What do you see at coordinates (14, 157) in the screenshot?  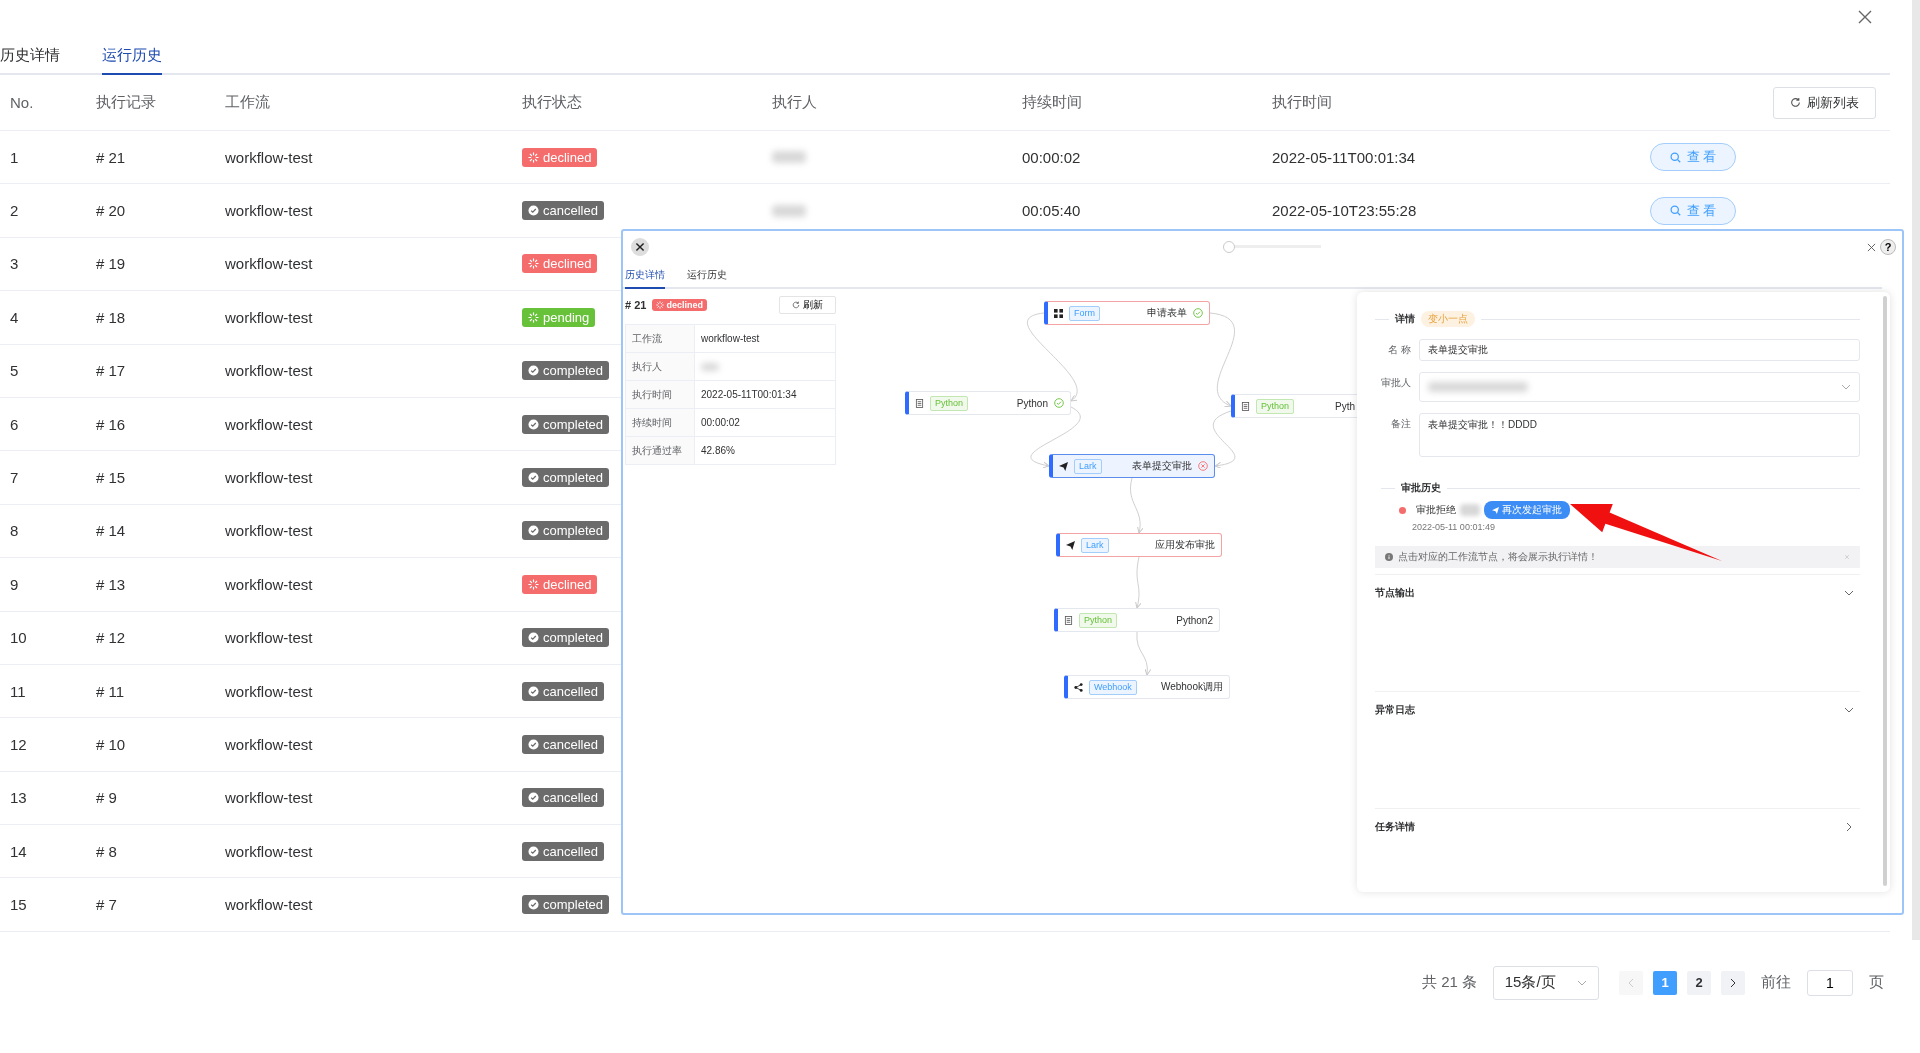 I see `table-cell-text: 1` at bounding box center [14, 157].